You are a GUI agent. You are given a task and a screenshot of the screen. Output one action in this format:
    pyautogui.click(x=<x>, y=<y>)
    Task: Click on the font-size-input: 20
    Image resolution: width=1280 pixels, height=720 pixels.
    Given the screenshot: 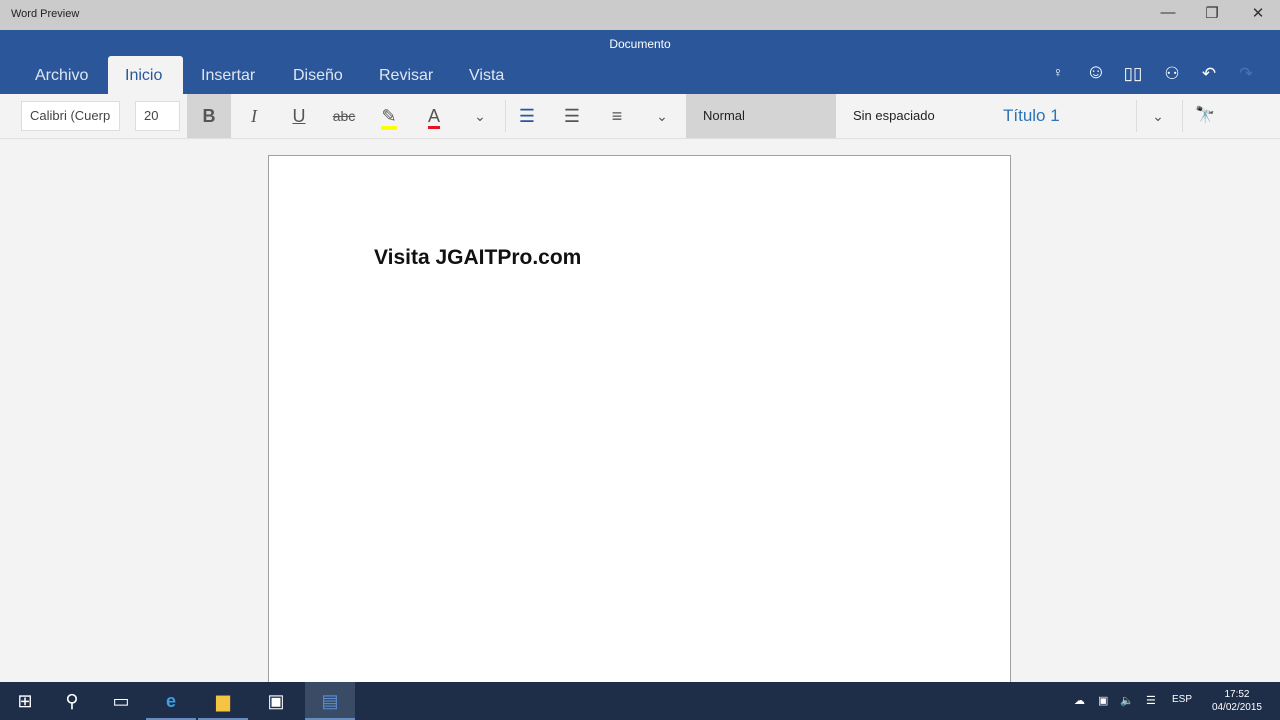 What is the action you would take?
    pyautogui.click(x=157, y=116)
    